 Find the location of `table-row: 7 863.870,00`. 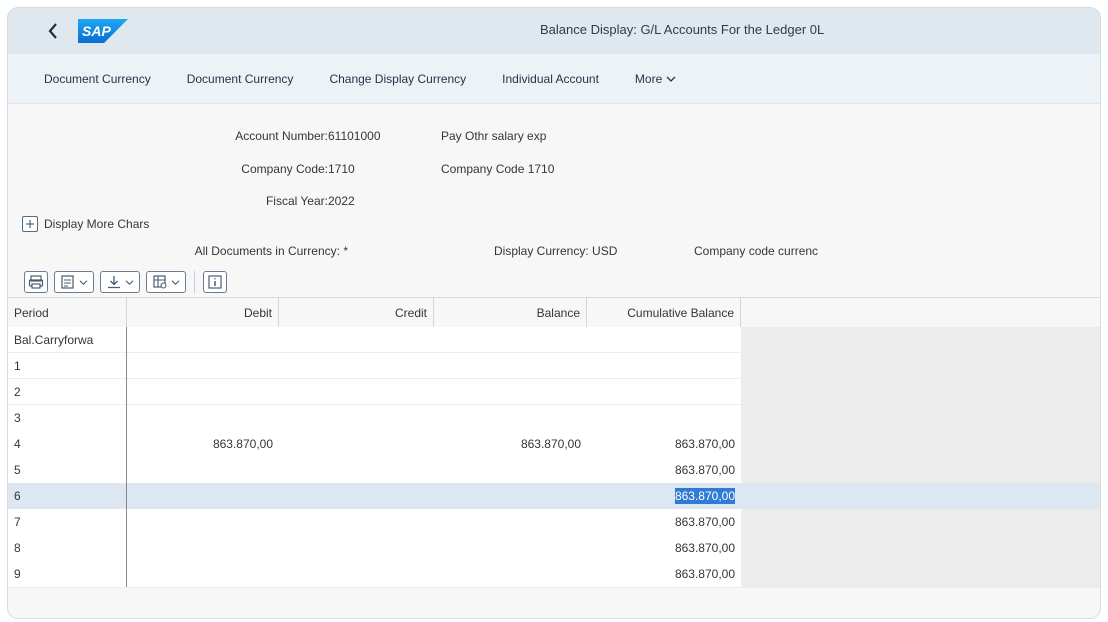

table-row: 7 863.870,00 is located at coordinates (554, 522).